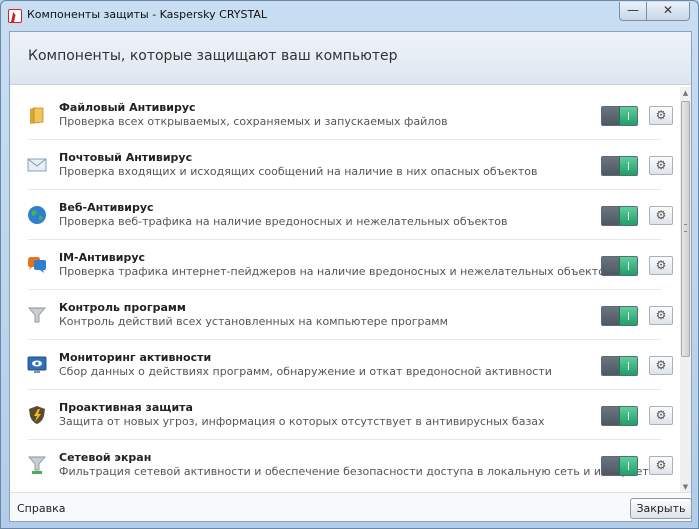 Image resolution: width=699 pixels, height=529 pixels. I want to click on component-name: IM-Антивирус, so click(102, 257).